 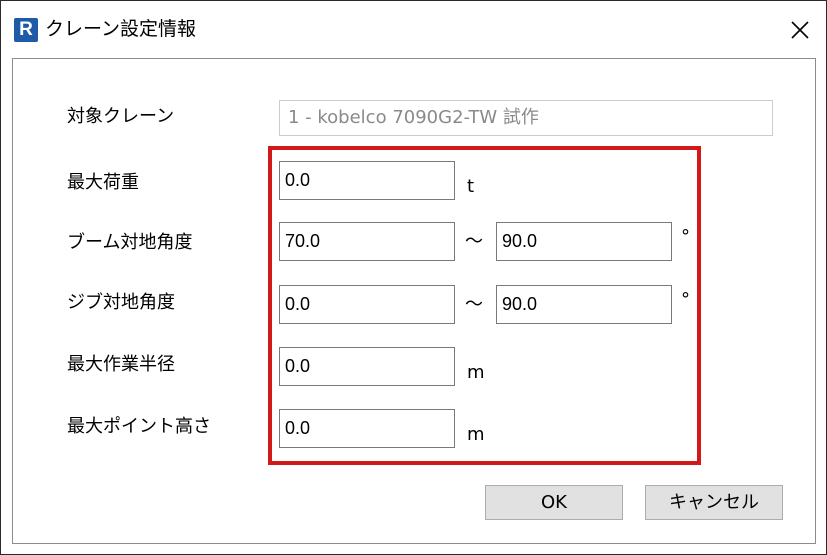 What do you see at coordinates (367, 241) in the screenshot?
I see `boom-angle-min-input: 70.0` at bounding box center [367, 241].